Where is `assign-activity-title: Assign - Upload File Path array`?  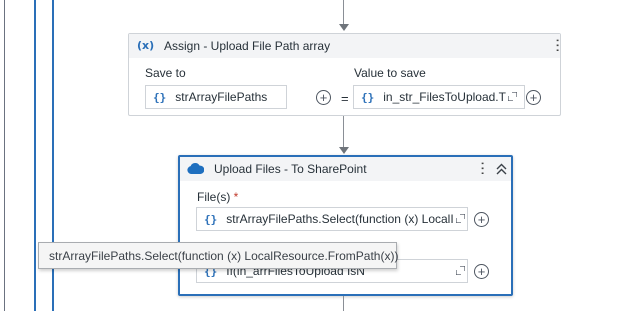 assign-activity-title: Assign - Upload File Path array is located at coordinates (247, 46).